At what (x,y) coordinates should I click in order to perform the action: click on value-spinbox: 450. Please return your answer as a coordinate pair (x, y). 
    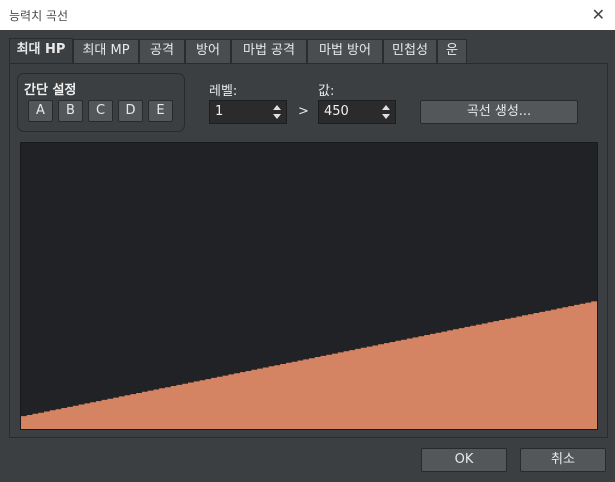
    Looking at the image, I should click on (357, 112).